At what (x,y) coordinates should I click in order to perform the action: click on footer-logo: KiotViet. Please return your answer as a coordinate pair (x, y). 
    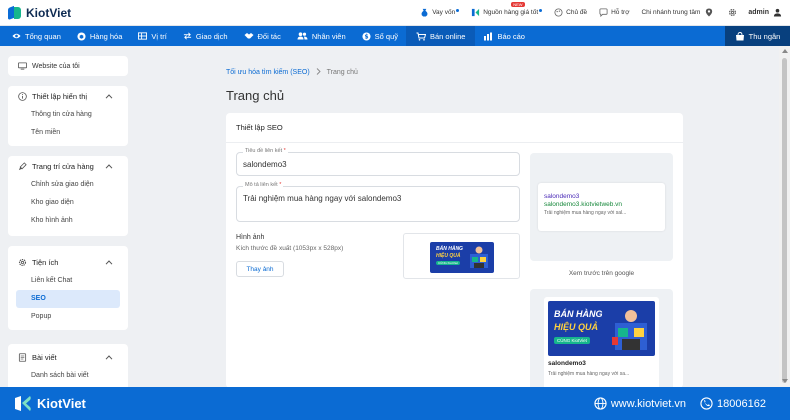
    Looking at the image, I should click on (50, 403).